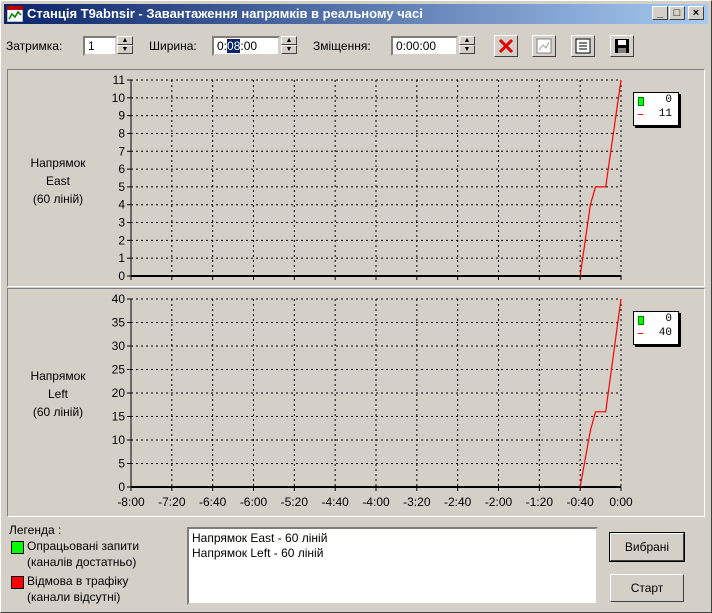 The image size is (712, 613). Describe the element at coordinates (696, 13) in the screenshot. I see `close-button: ×` at that location.